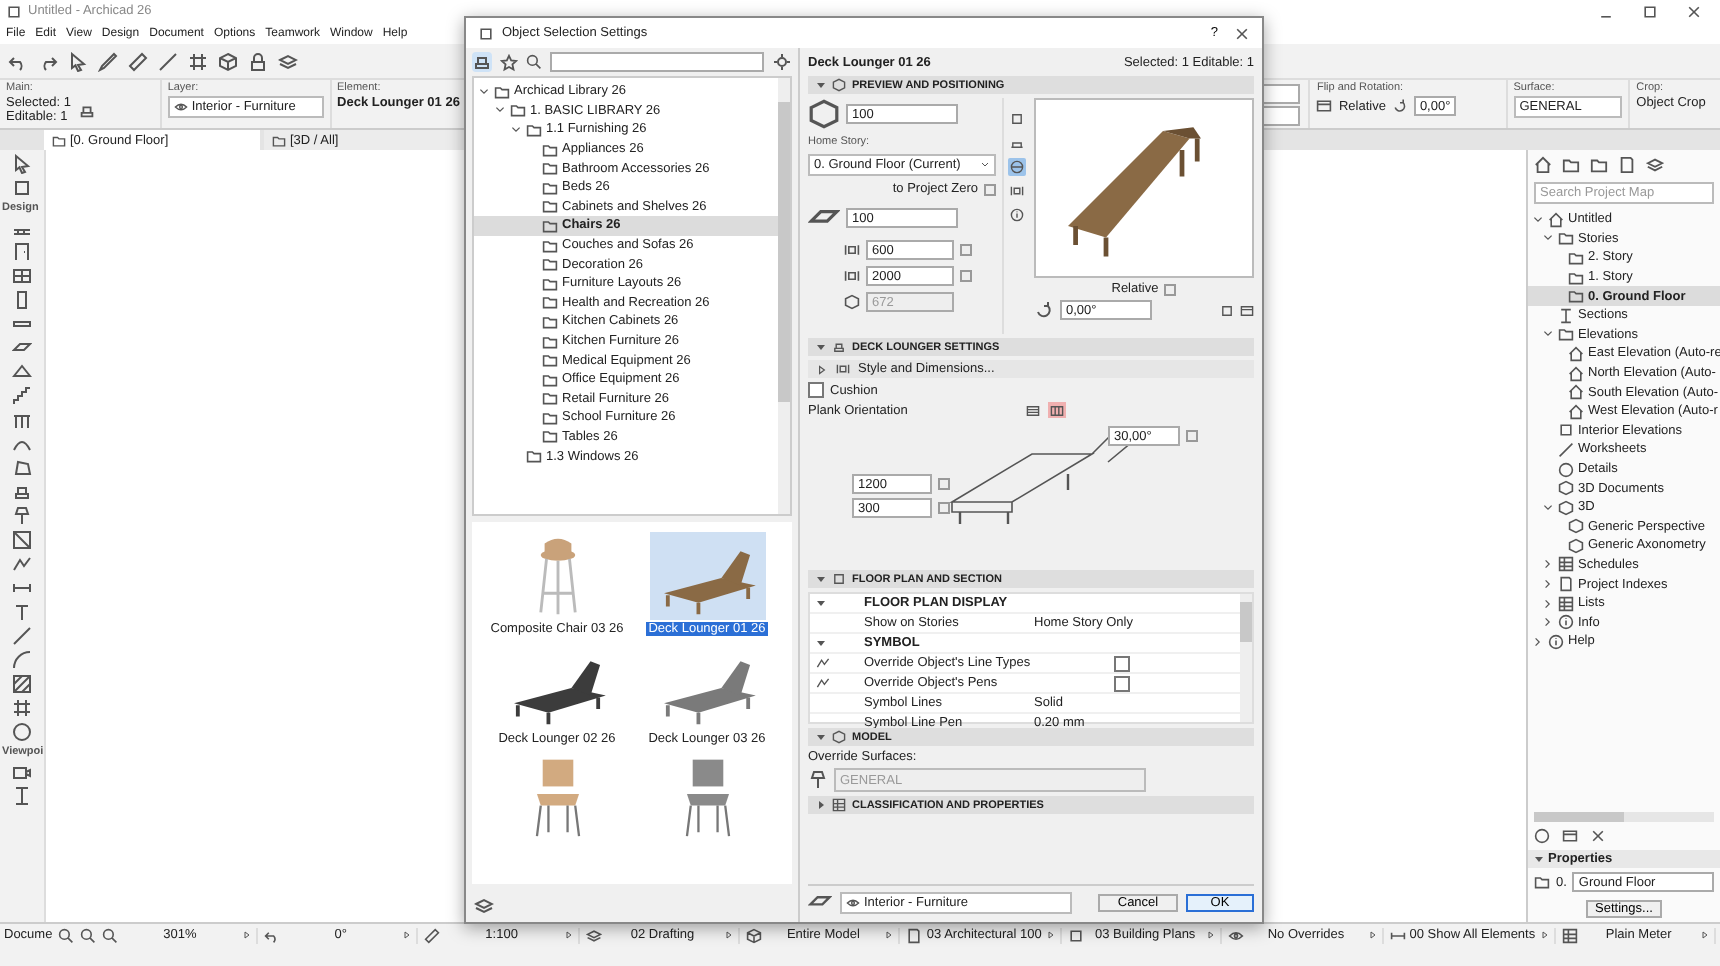  Describe the element at coordinates (22, 564) in the screenshot. I see `mesh-icon` at that location.